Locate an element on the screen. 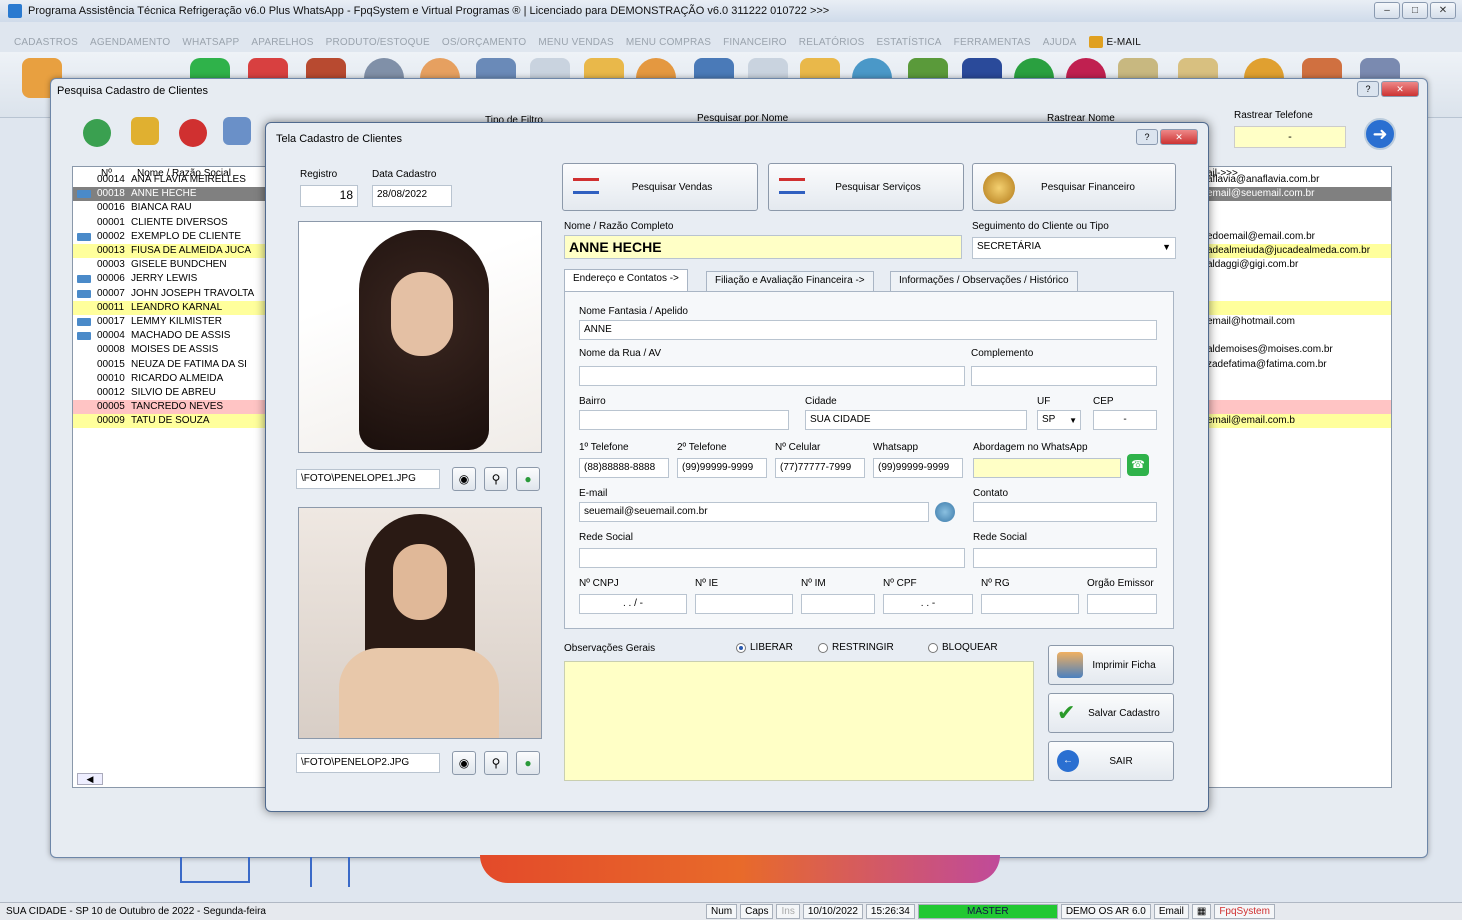 The image size is (1462, 920). search-finance-button: Pesquisar Financeiro is located at coordinates (1074, 187).